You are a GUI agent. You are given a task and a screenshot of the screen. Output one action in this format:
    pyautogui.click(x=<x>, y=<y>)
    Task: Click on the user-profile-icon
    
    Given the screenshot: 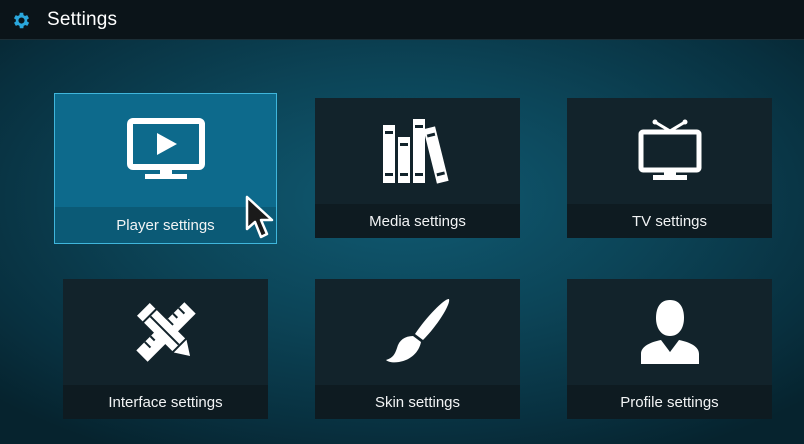 What is the action you would take?
    pyautogui.click(x=669, y=332)
    